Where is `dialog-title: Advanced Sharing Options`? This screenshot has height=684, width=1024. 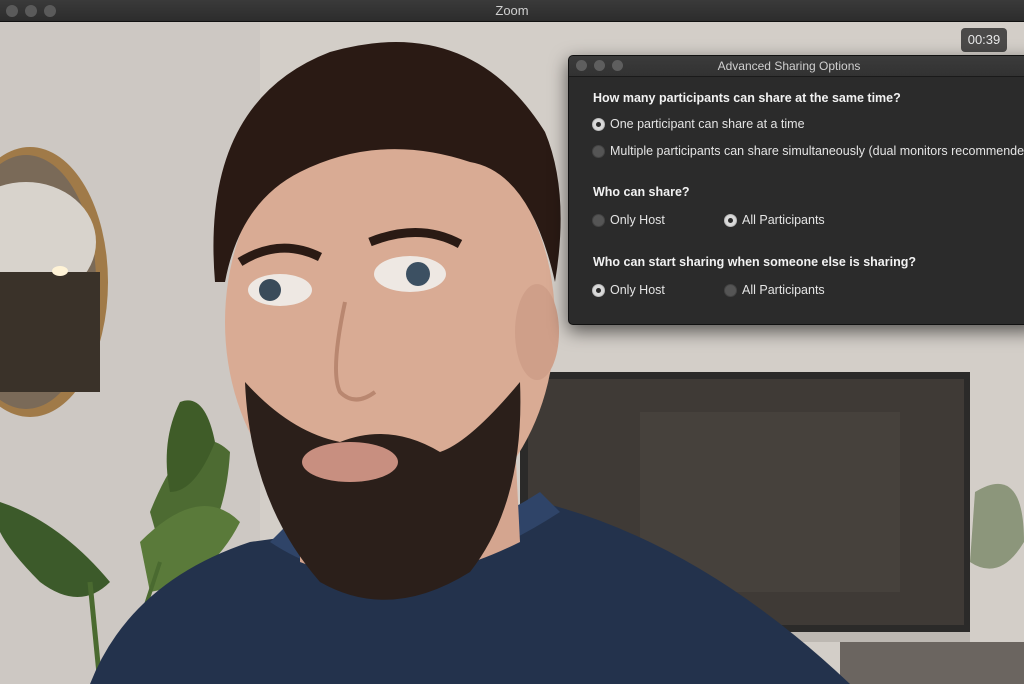 dialog-title: Advanced Sharing Options is located at coordinates (789, 66).